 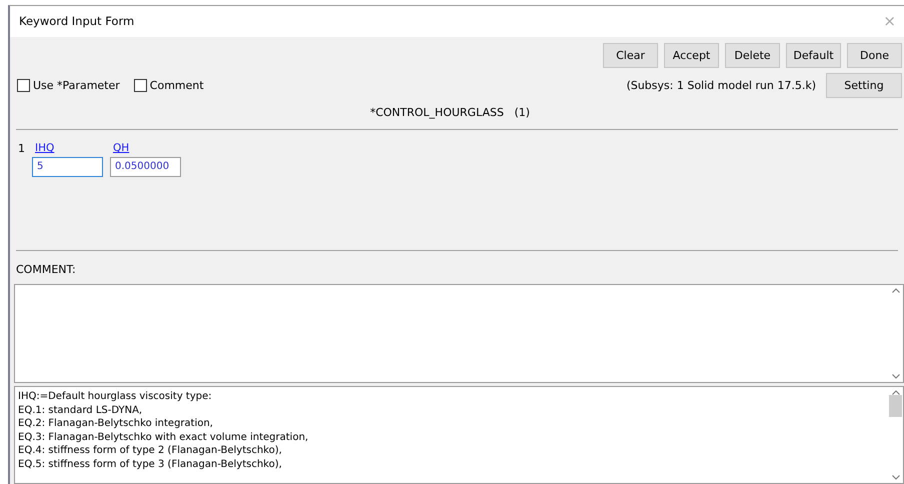 What do you see at coordinates (145, 166) in the screenshot?
I see `value-field: 0.0500000` at bounding box center [145, 166].